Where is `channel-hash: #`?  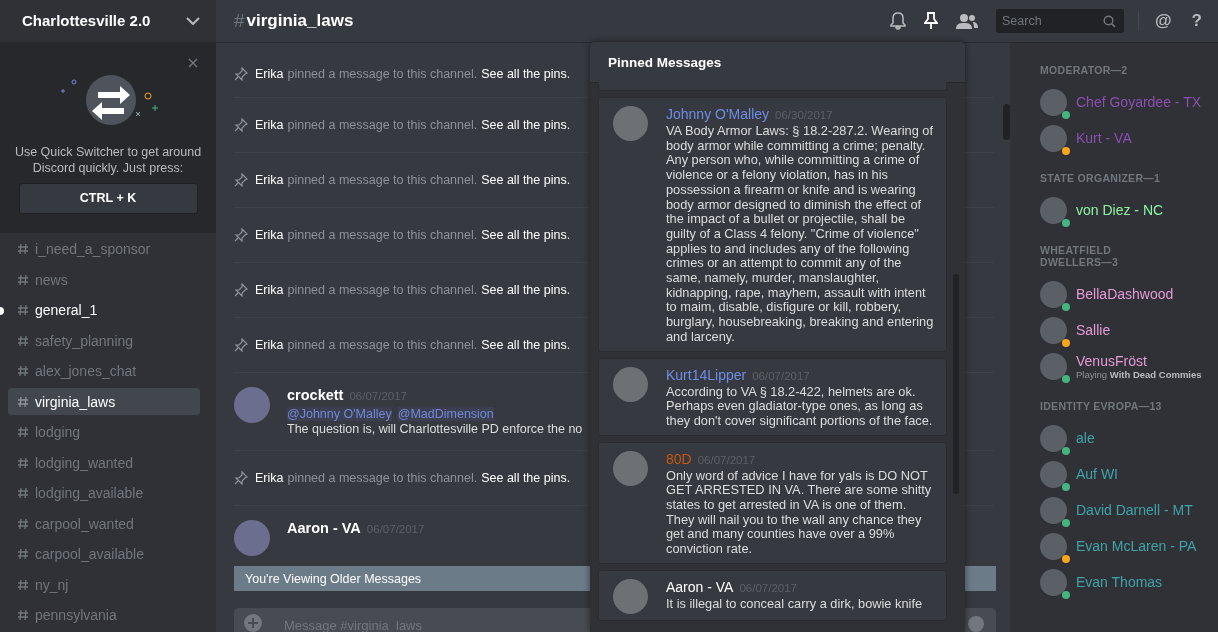 channel-hash: # is located at coordinates (239, 21).